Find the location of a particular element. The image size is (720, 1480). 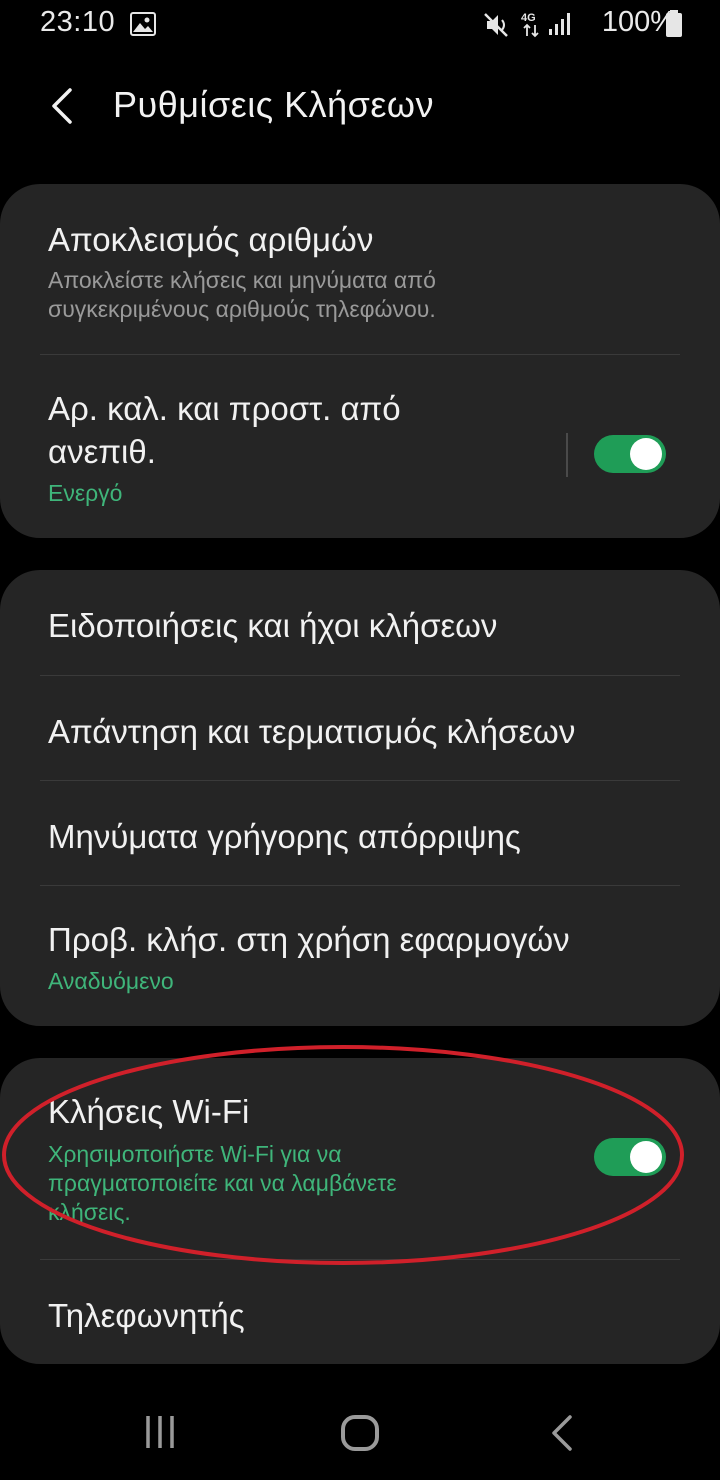

4g-icon: 4G is located at coordinates (532, 26).